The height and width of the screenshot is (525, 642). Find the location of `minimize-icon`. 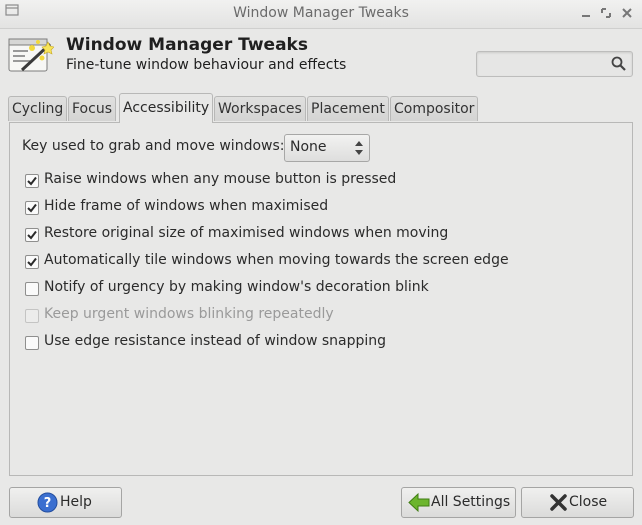

minimize-icon is located at coordinates (586, 13).